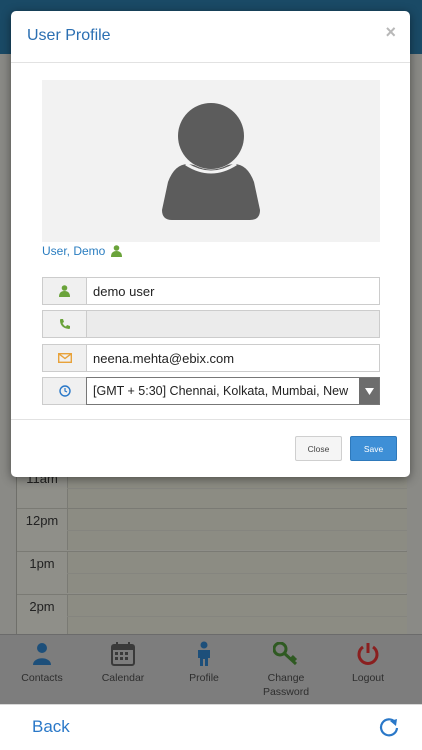  What do you see at coordinates (286, 654) in the screenshot?
I see `key-icon` at bounding box center [286, 654].